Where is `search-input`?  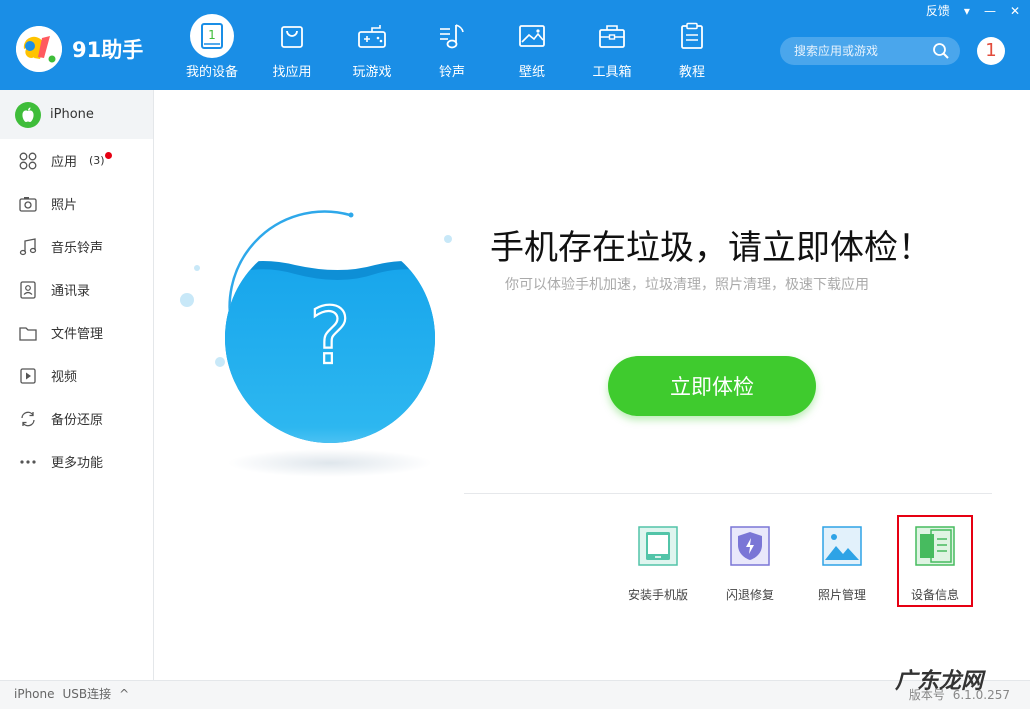 search-input is located at coordinates (859, 51).